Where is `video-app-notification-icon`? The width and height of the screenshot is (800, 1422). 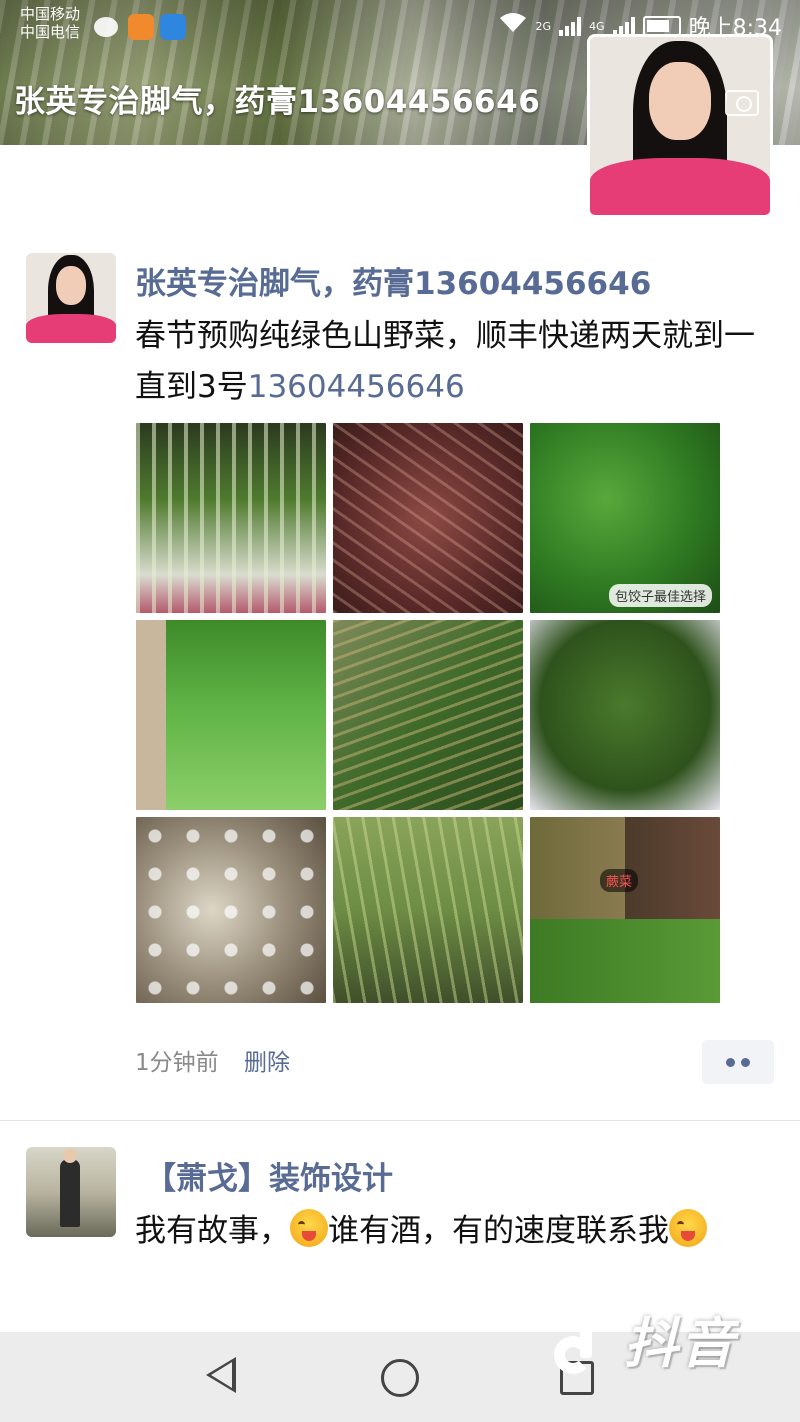
video-app-notification-icon is located at coordinates (141, 27).